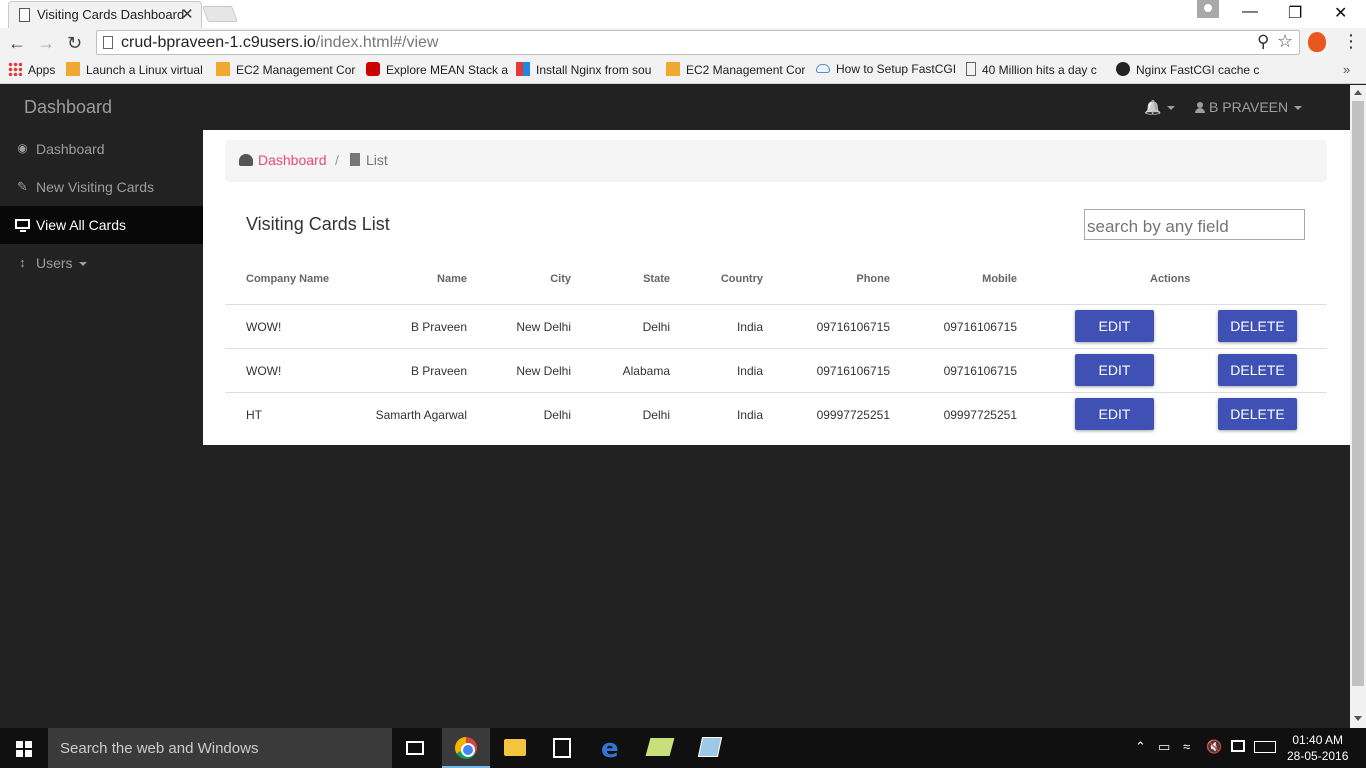 Image resolution: width=1366 pixels, height=768 pixels. What do you see at coordinates (1187, 69) in the screenshot?
I see `bookmark-item: Nginx FastCGI cache c` at bounding box center [1187, 69].